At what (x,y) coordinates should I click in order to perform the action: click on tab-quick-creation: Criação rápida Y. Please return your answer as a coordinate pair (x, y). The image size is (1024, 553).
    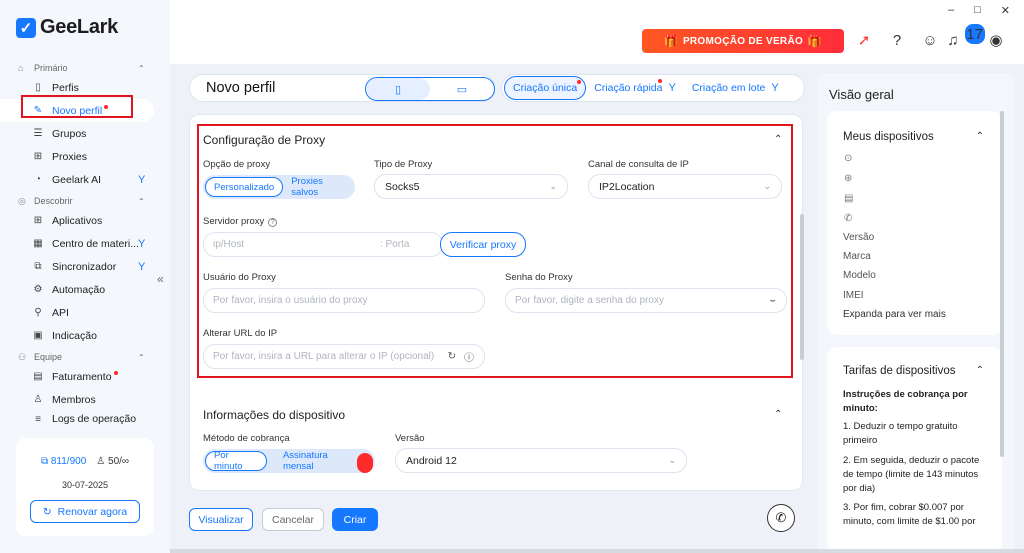
    Looking at the image, I should click on (635, 88).